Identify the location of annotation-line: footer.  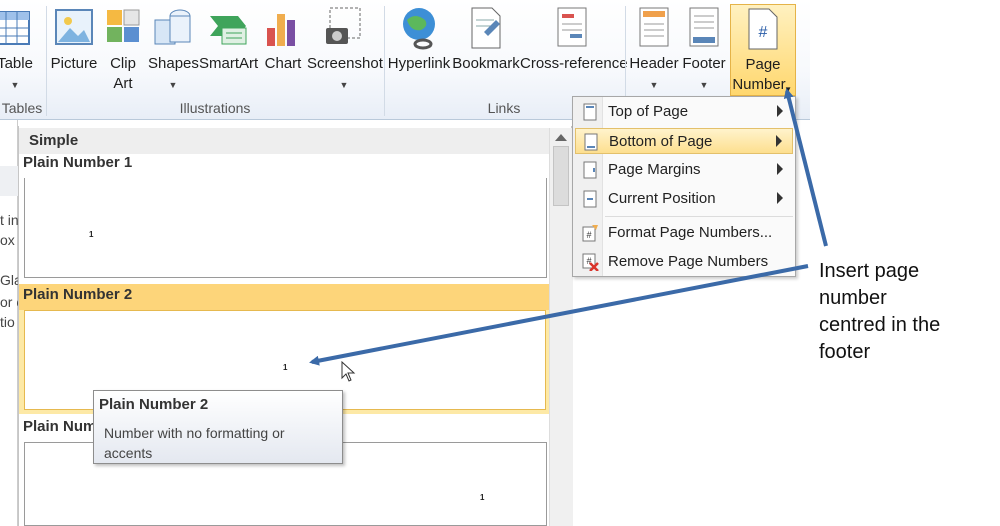
(845, 352).